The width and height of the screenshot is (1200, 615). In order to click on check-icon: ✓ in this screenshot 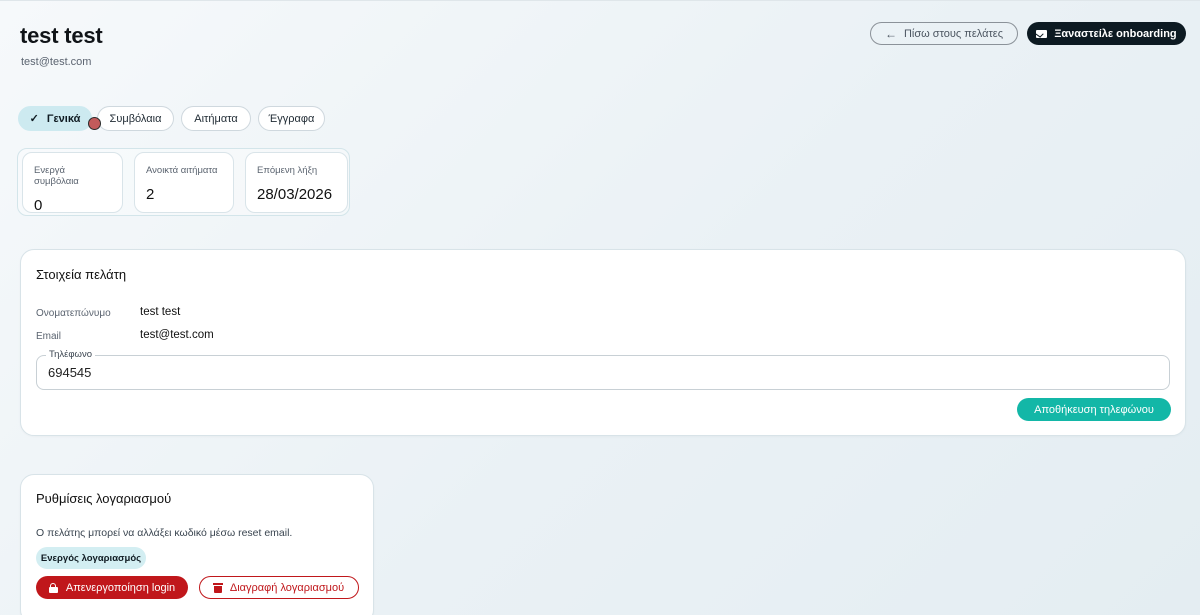, I will do `click(34, 119)`.